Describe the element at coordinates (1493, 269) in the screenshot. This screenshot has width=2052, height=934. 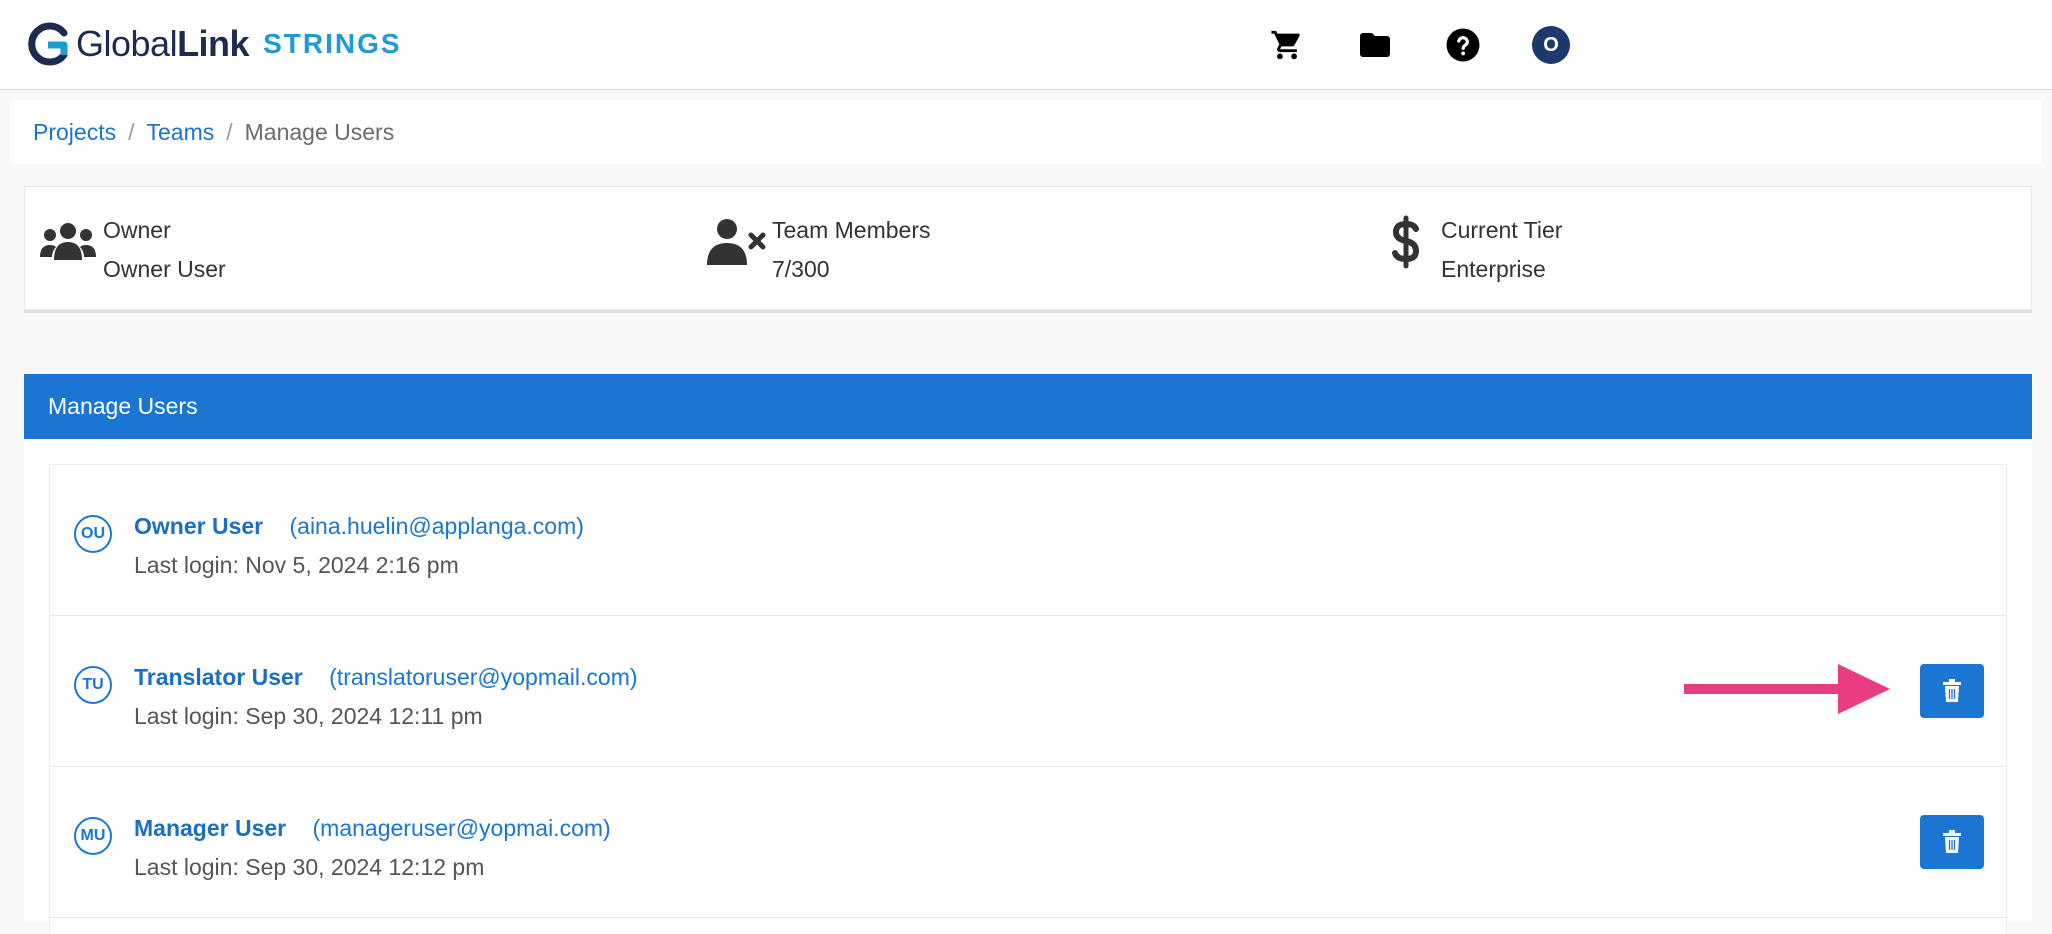
I see `current-tier-value: Enterprise` at that location.